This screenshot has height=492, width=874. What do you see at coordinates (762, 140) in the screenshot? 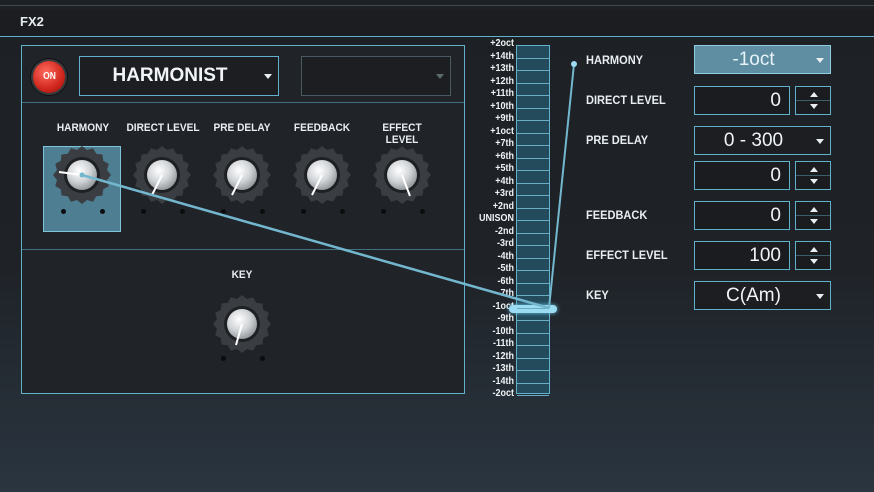
I see `pre-delay-range-select: 0 - 300` at bounding box center [762, 140].